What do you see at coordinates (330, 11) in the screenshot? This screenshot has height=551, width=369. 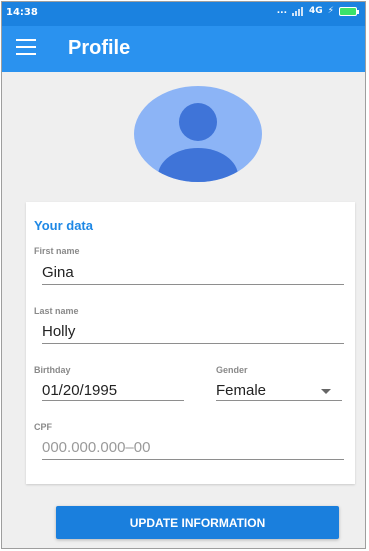 I see `charging-icon: ⚡` at bounding box center [330, 11].